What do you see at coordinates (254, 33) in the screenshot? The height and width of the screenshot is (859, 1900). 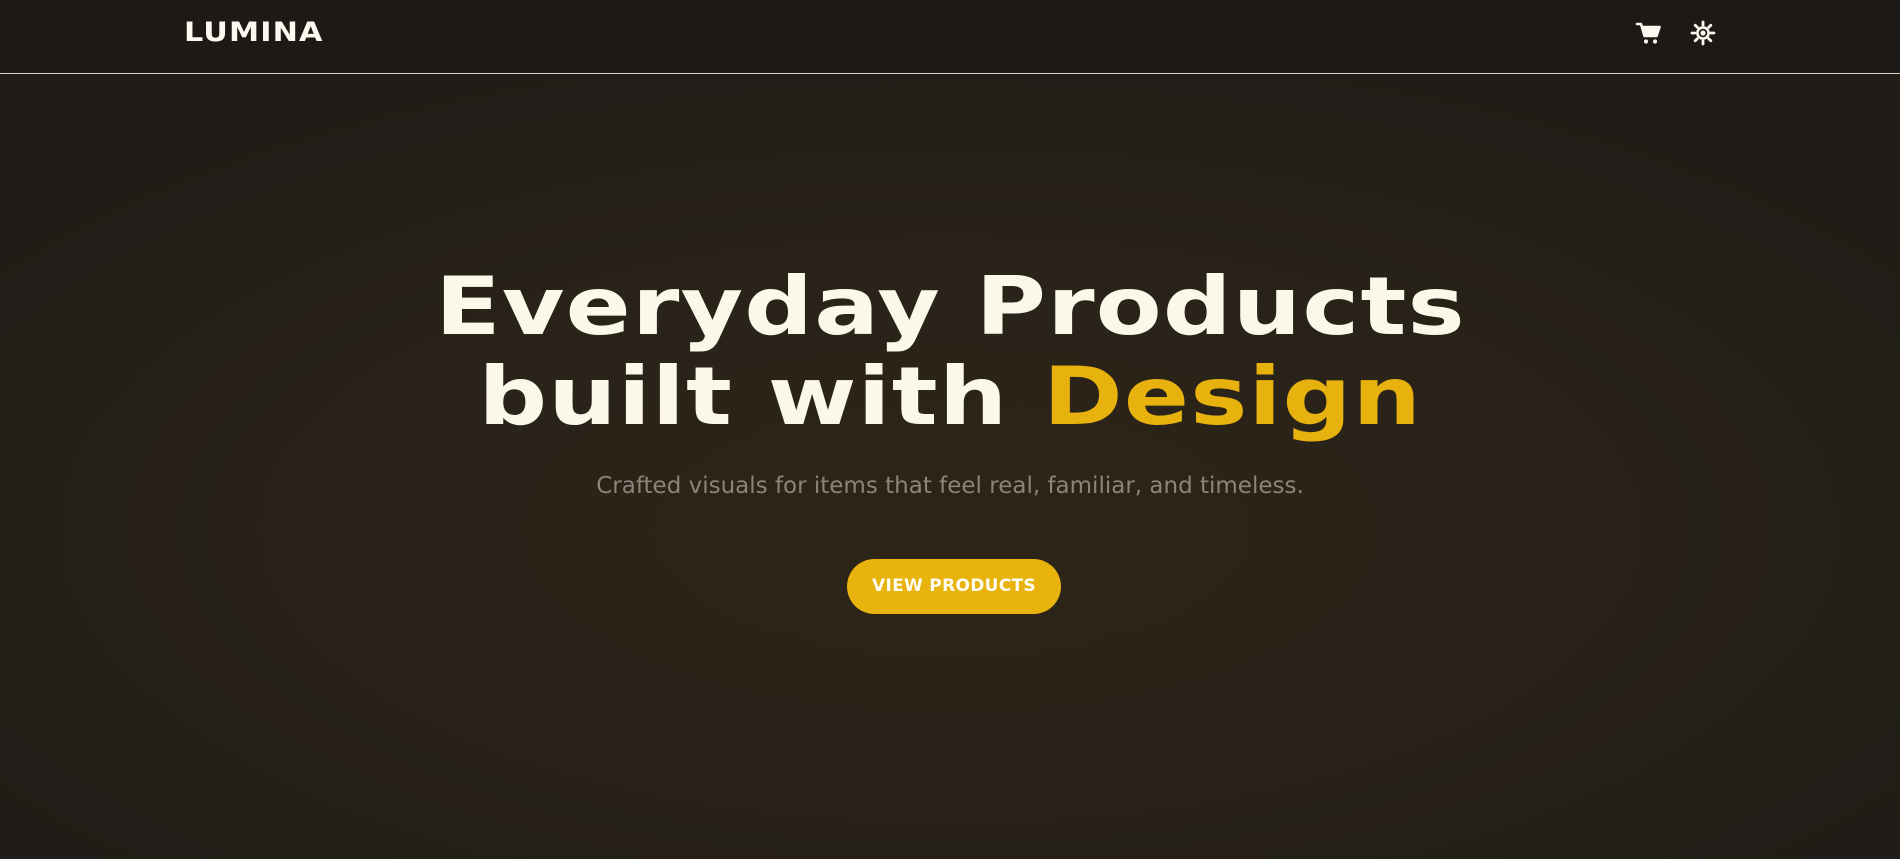 I see `brand-logo: LUMINA` at bounding box center [254, 33].